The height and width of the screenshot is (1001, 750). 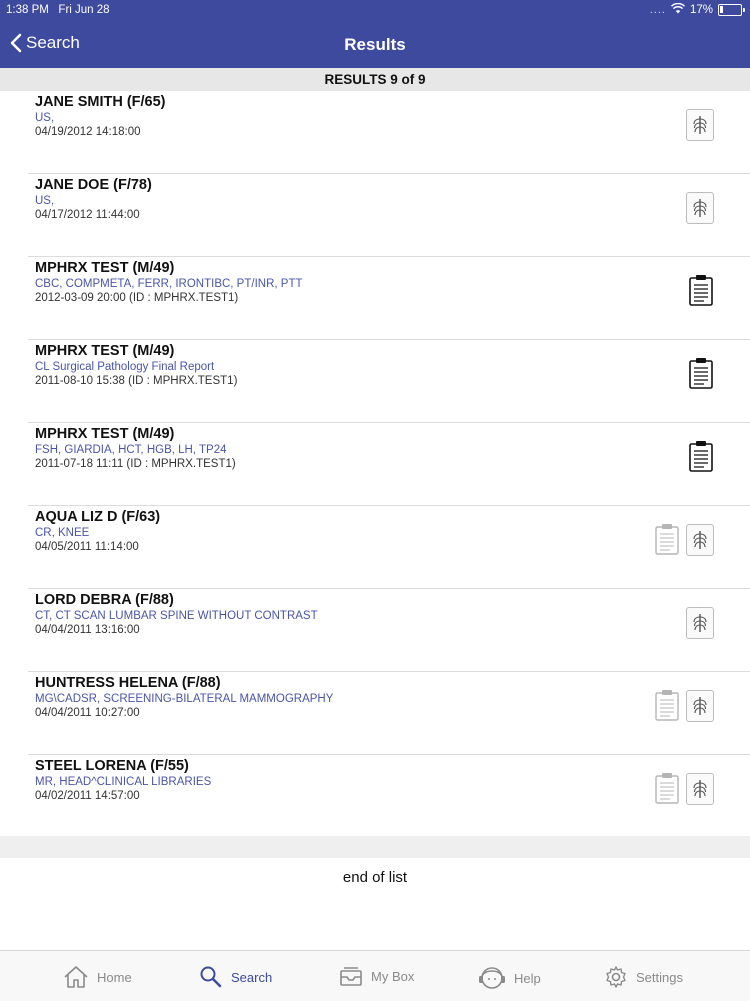 What do you see at coordinates (76, 977) in the screenshot?
I see `home-icon` at bounding box center [76, 977].